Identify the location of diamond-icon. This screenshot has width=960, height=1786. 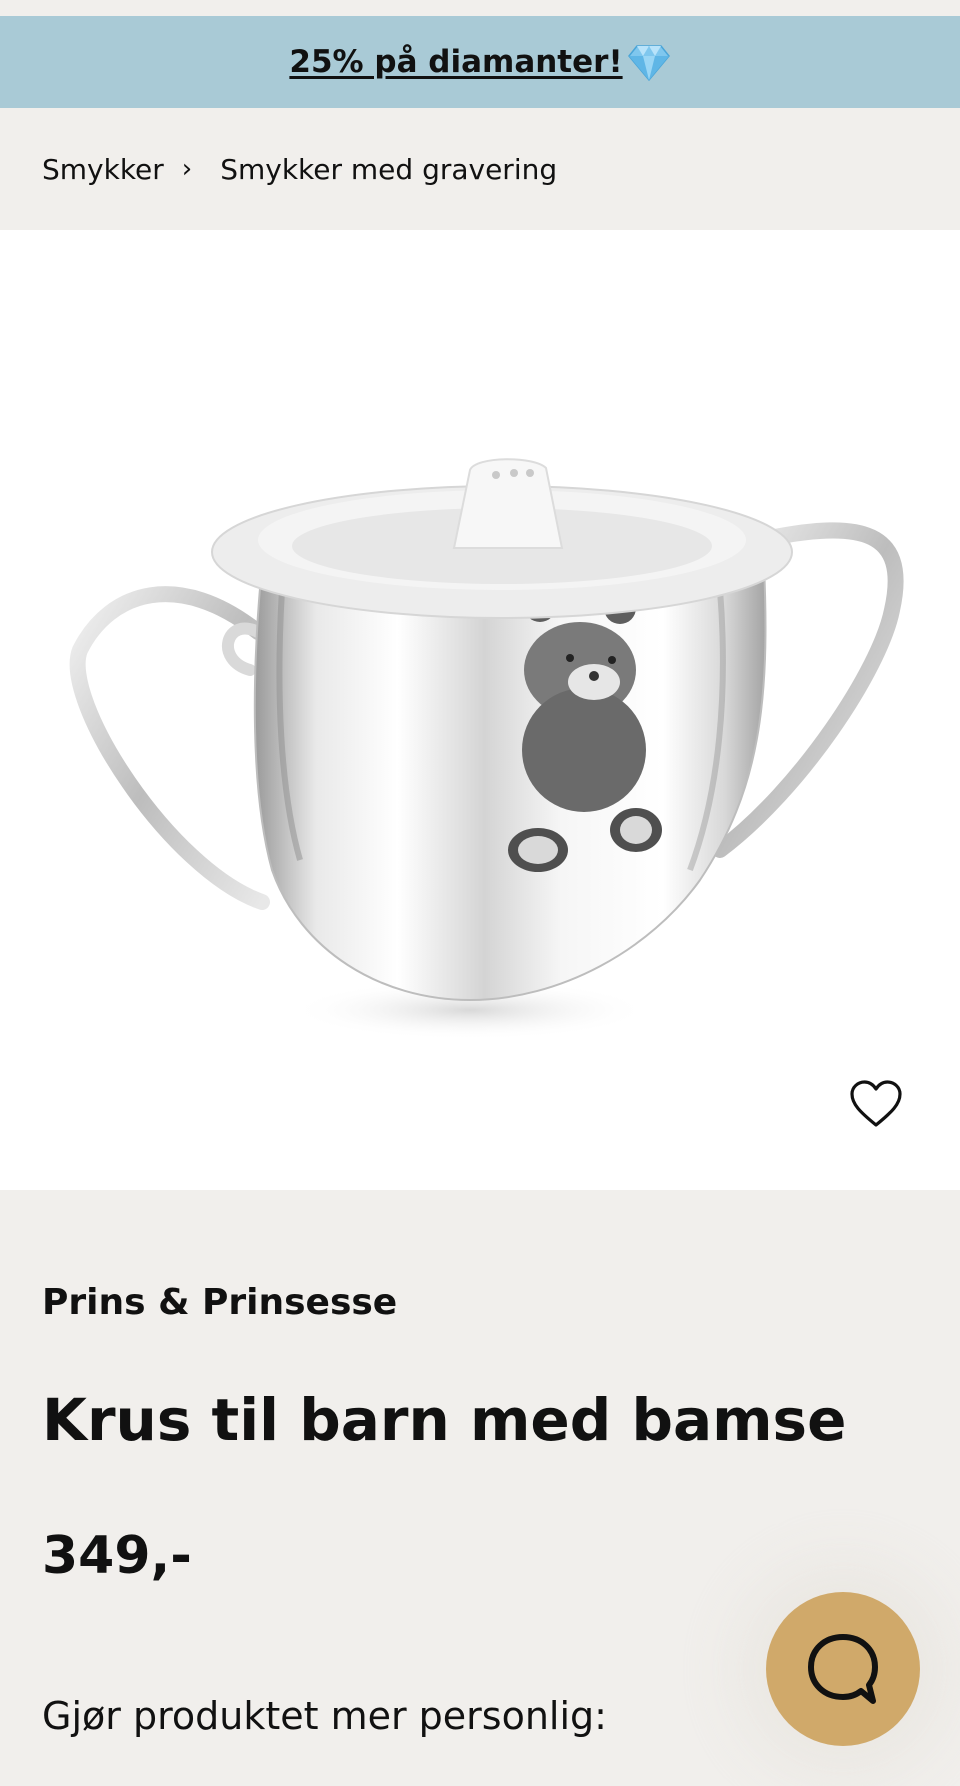
(649, 62).